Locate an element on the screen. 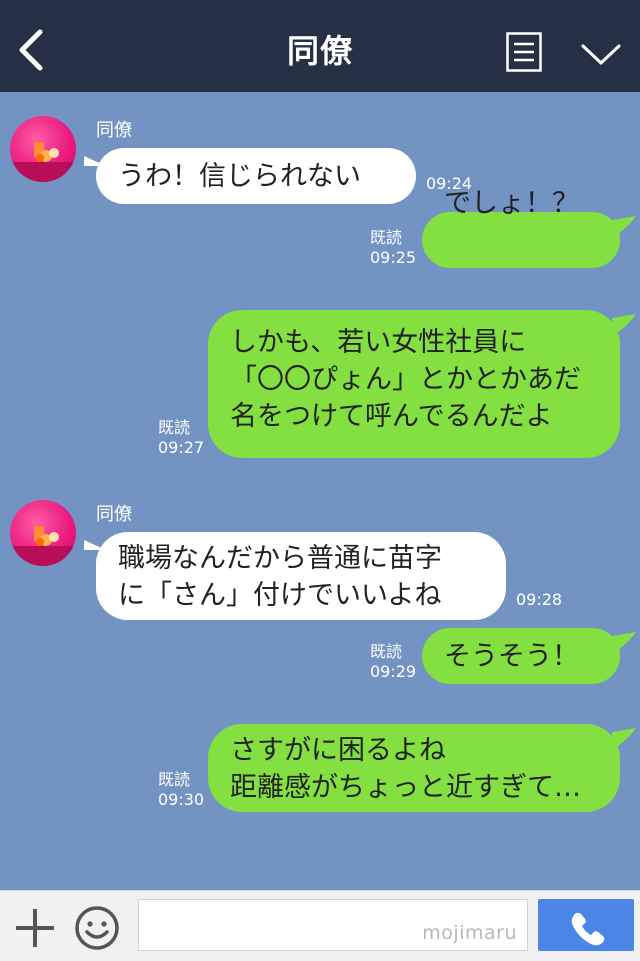  smiley-icon is located at coordinates (97, 928).